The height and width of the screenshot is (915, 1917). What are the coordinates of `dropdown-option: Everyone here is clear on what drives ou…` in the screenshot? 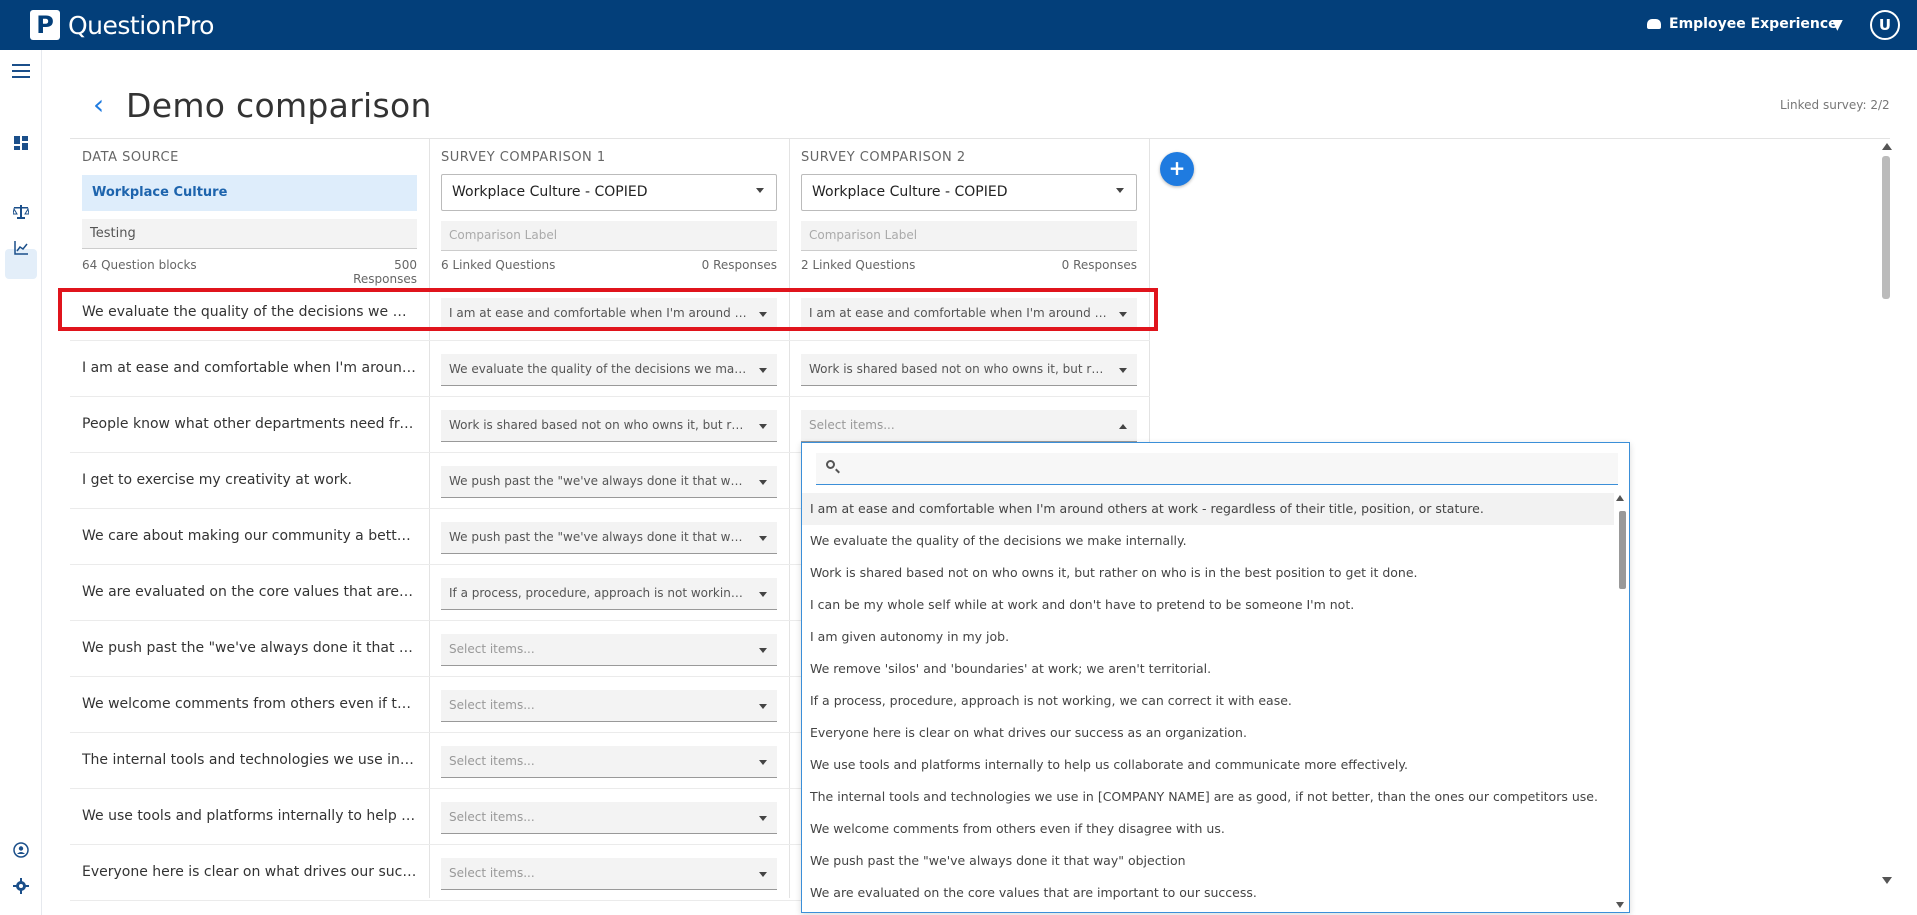 It's located at (1208, 733).